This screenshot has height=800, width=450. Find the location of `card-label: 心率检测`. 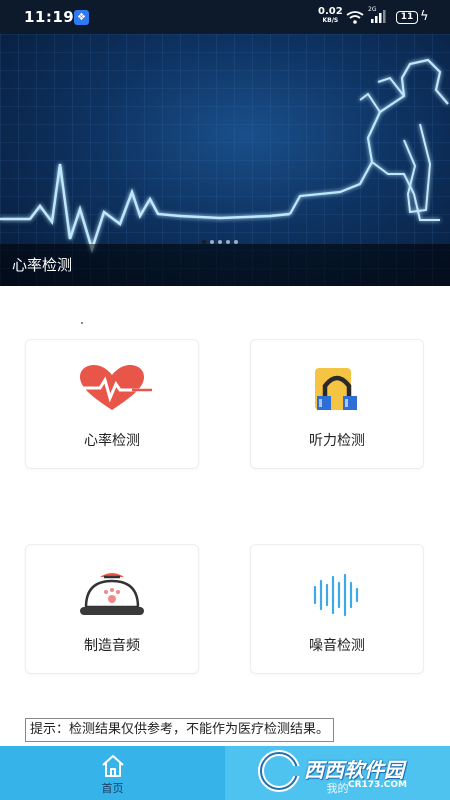

card-label: 心率检测 is located at coordinates (112, 441).